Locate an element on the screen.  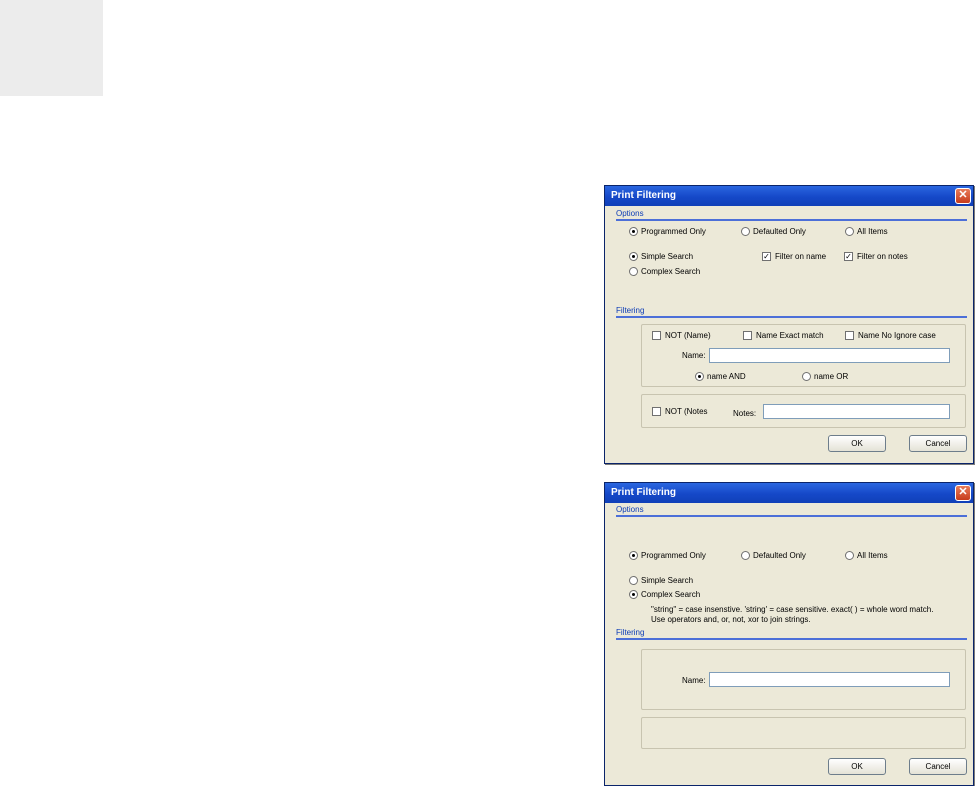
filter-on-notes-checkbox: ✓ is located at coordinates (848, 256).